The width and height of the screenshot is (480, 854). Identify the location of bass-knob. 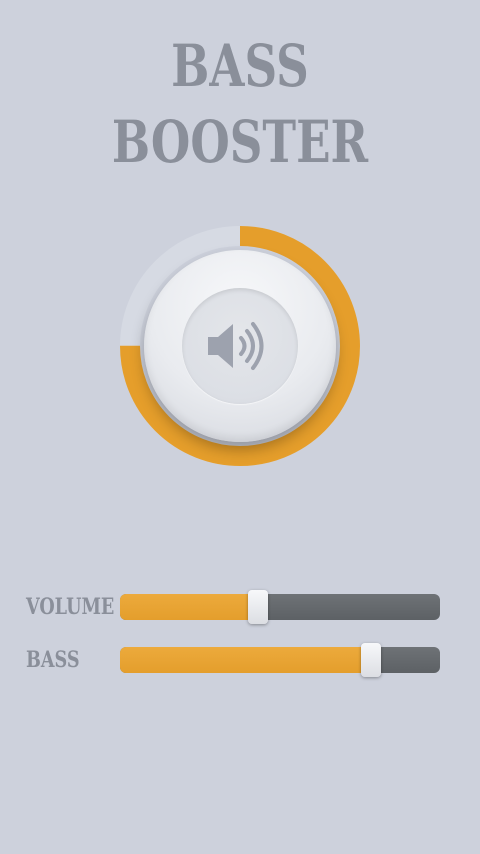
(240, 346).